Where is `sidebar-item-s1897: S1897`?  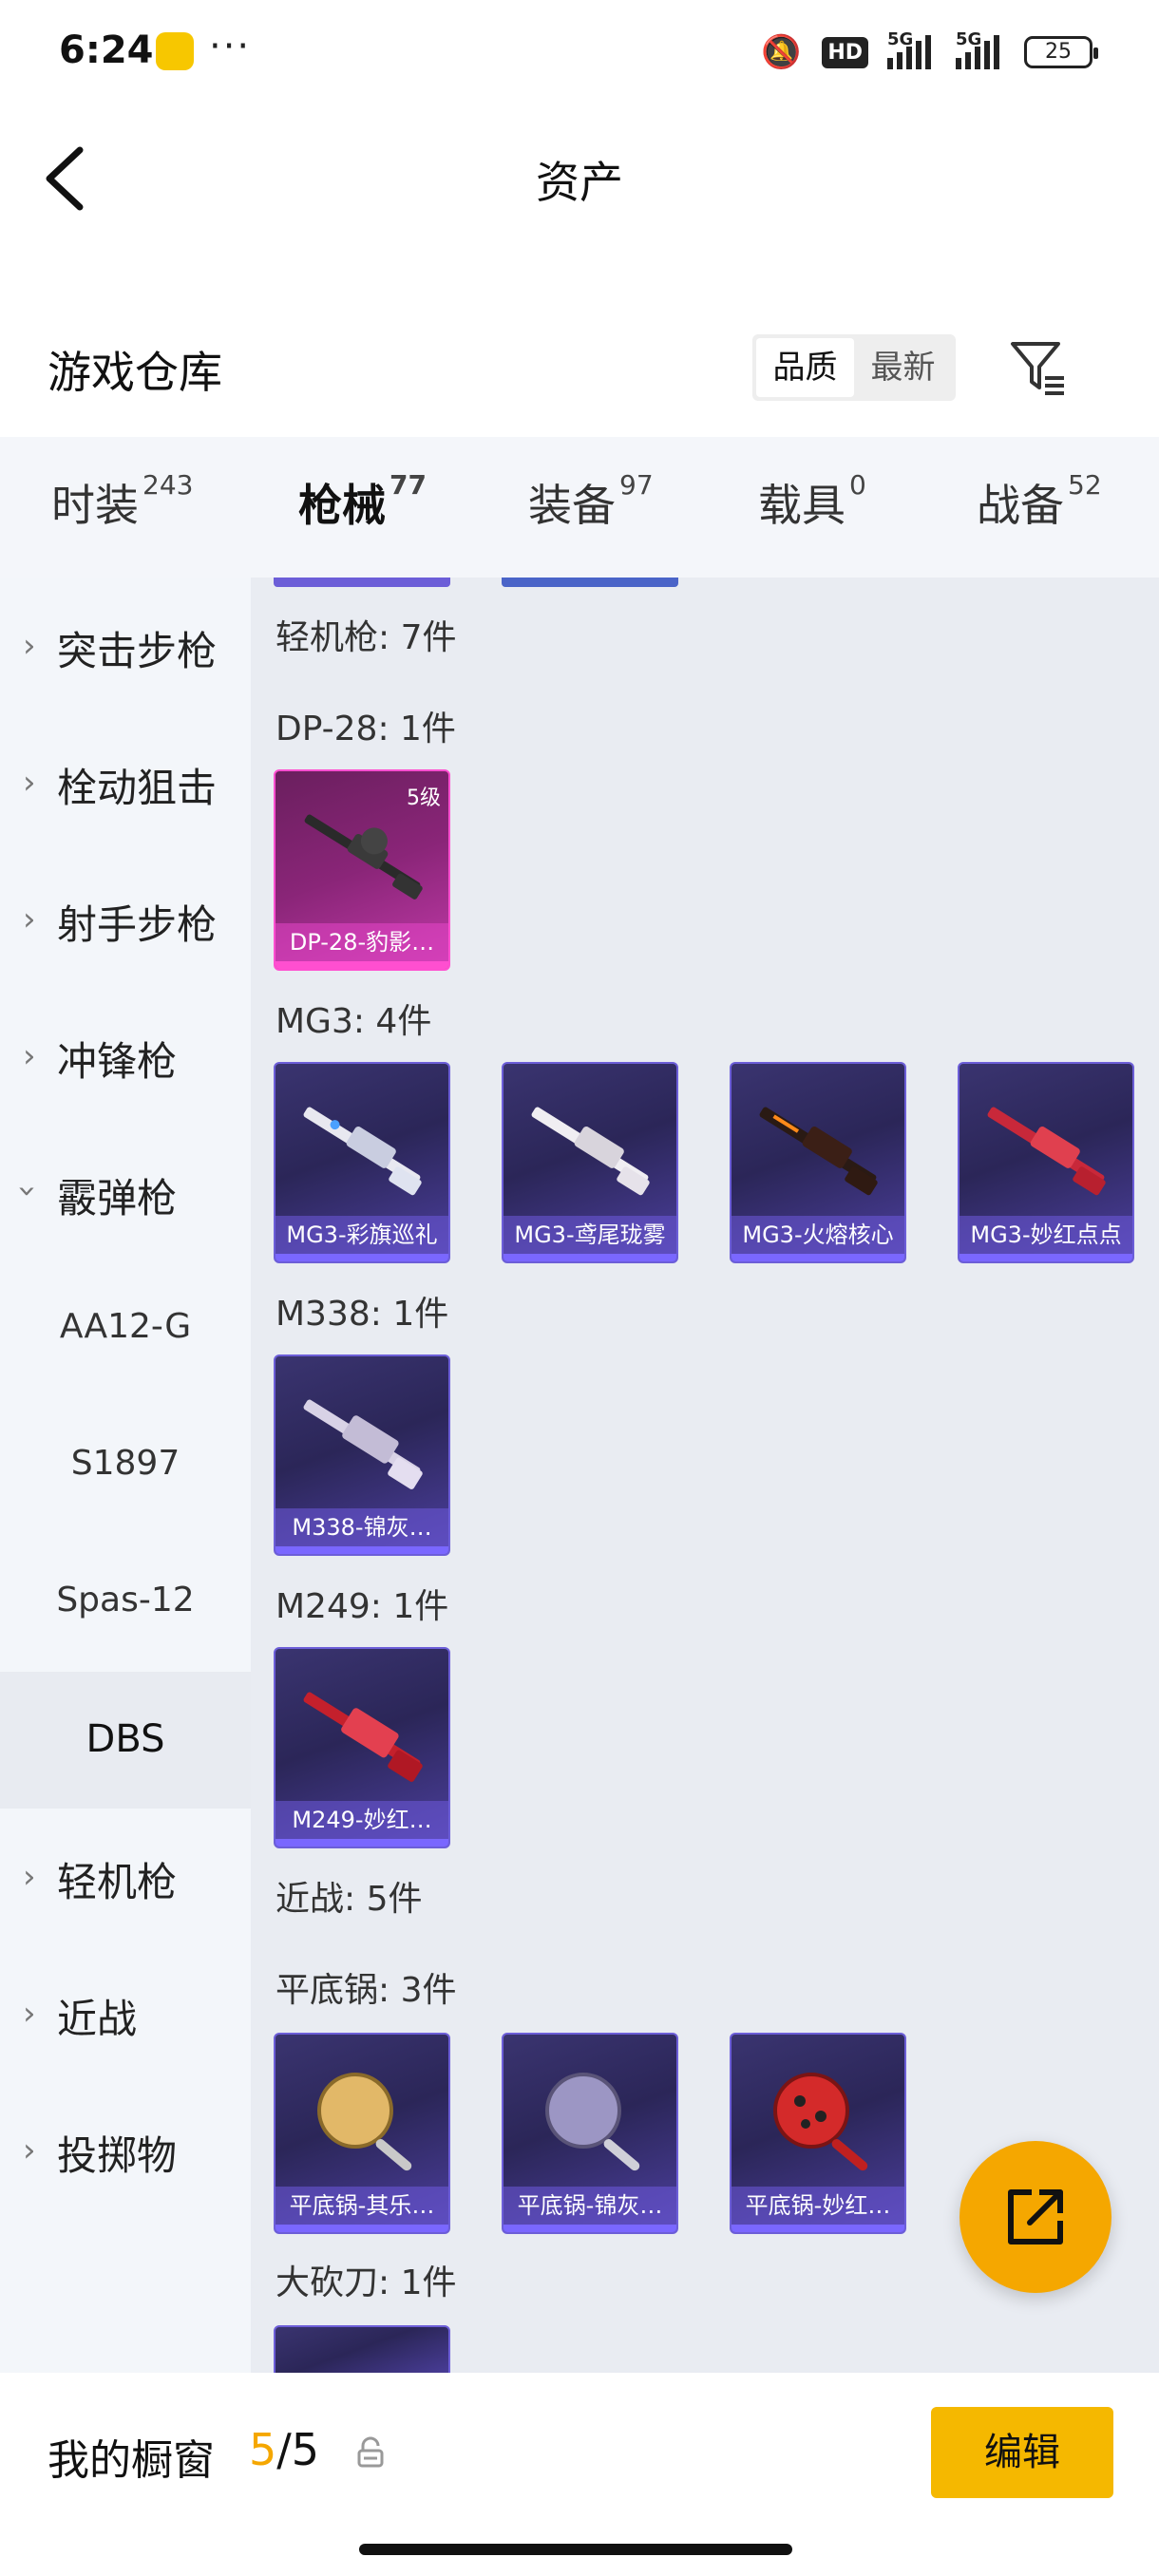 sidebar-item-s1897: S1897 is located at coordinates (125, 1466).